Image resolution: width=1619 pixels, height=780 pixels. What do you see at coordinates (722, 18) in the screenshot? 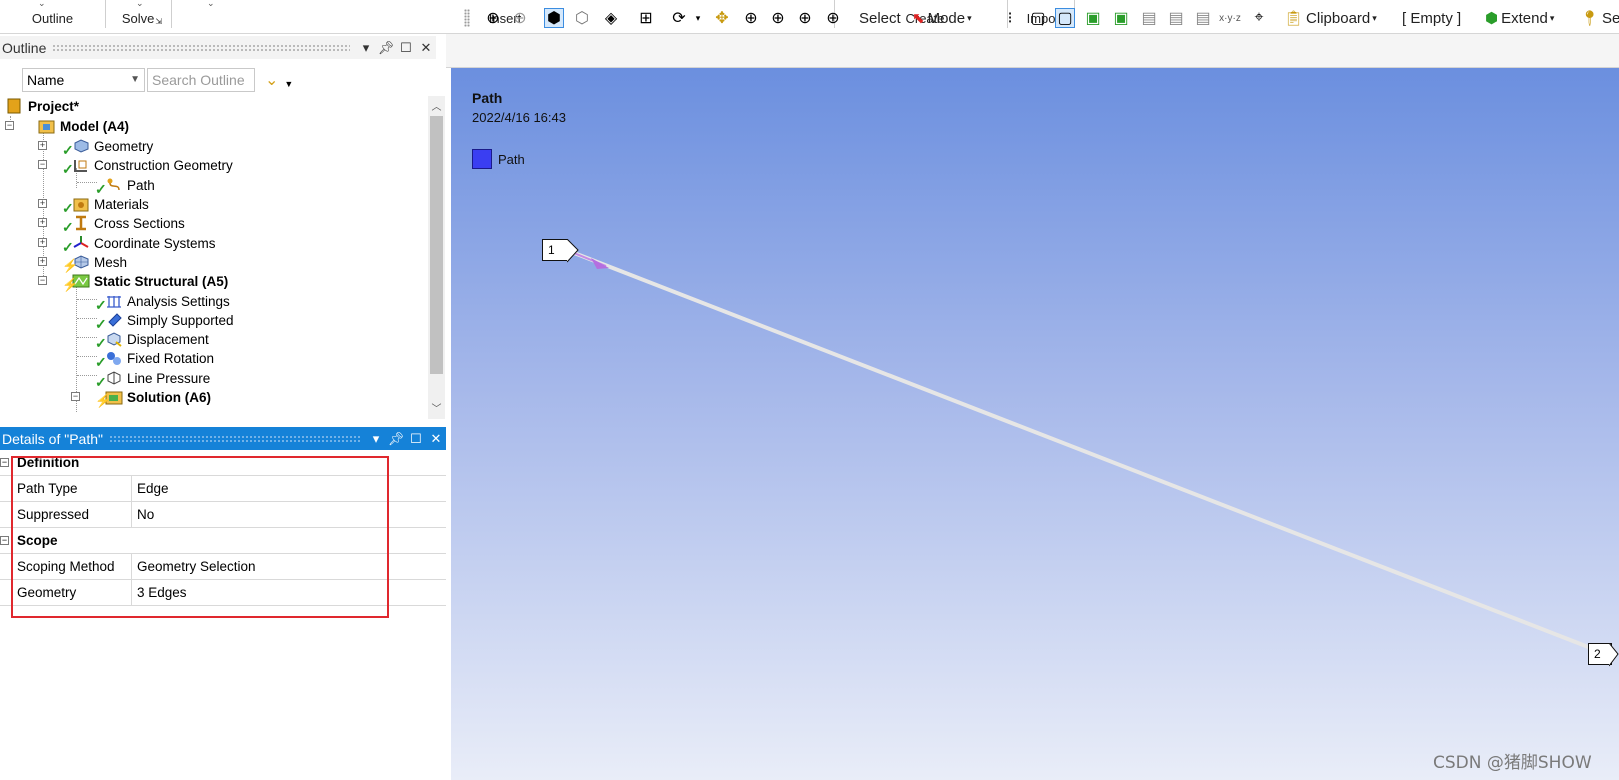
I see `pan-icon: ✥` at bounding box center [722, 18].